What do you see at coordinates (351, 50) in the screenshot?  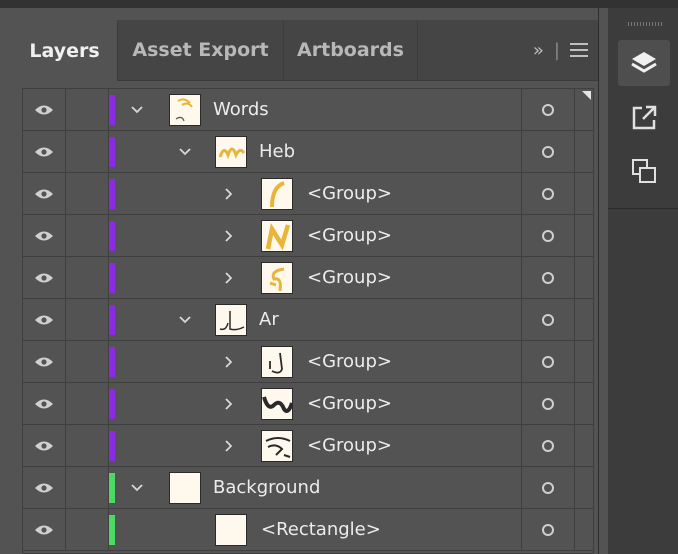 I see `tab-artboards: Artboards` at bounding box center [351, 50].